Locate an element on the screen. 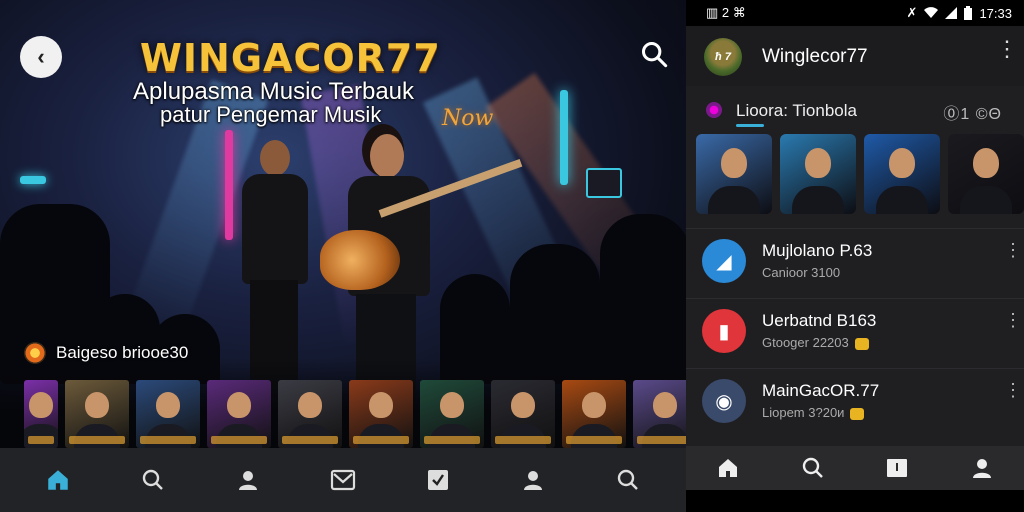 This screenshot has width=1024, height=512. edit-icon is located at coordinates (438, 480).